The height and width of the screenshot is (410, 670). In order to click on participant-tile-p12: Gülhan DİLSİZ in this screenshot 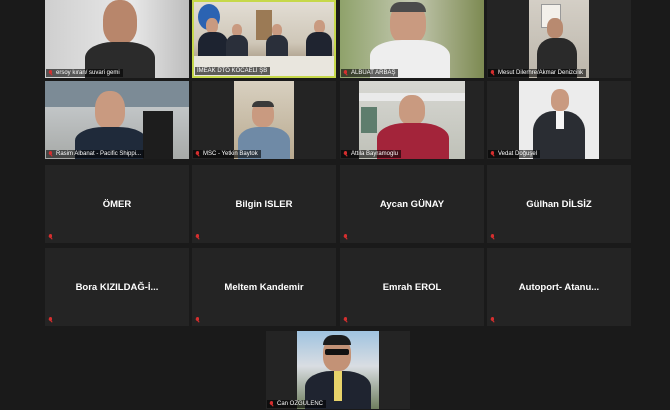, I will do `click(559, 204)`.